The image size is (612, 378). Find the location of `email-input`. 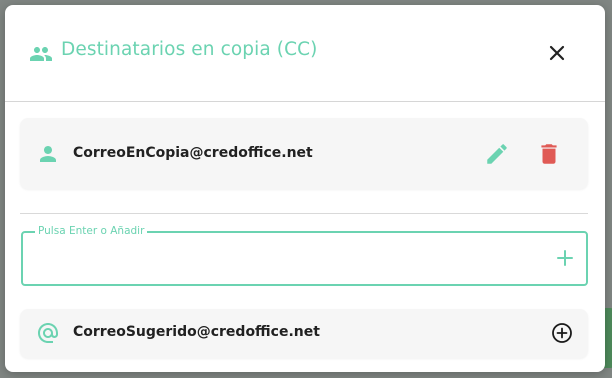

email-input is located at coordinates (285, 259).